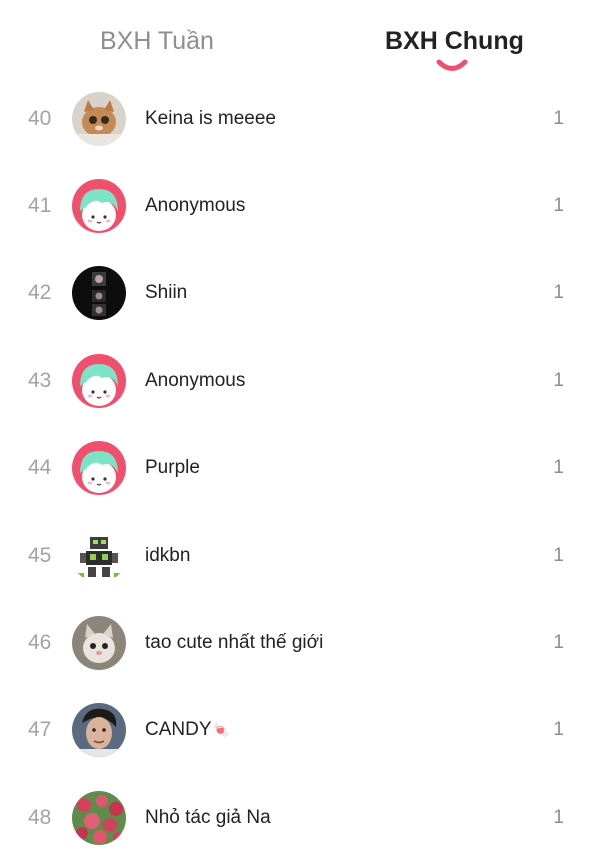 Image resolution: width=600 pixels, height=862 pixels. I want to click on leaderboard-row: 48 Nhỏ tác giả Na 1, so click(300, 817).